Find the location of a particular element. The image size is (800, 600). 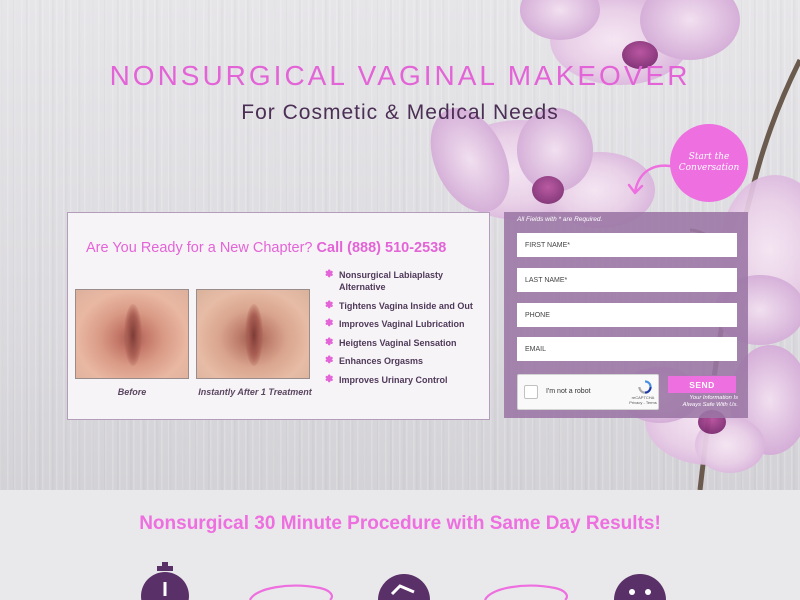

before-photo is located at coordinates (132, 334).